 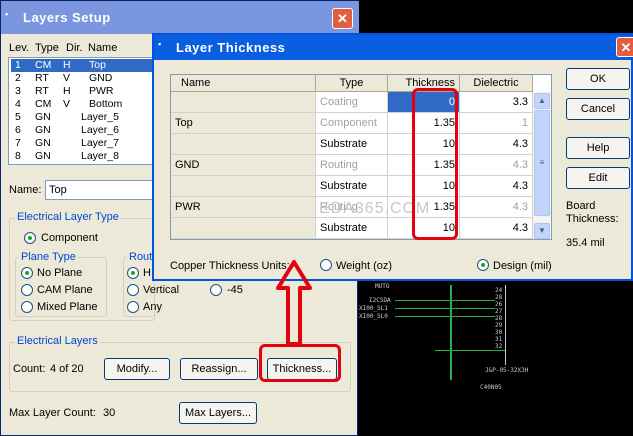 What do you see at coordinates (152, 307) in the screenshot?
I see `routing-any-label: Any` at bounding box center [152, 307].